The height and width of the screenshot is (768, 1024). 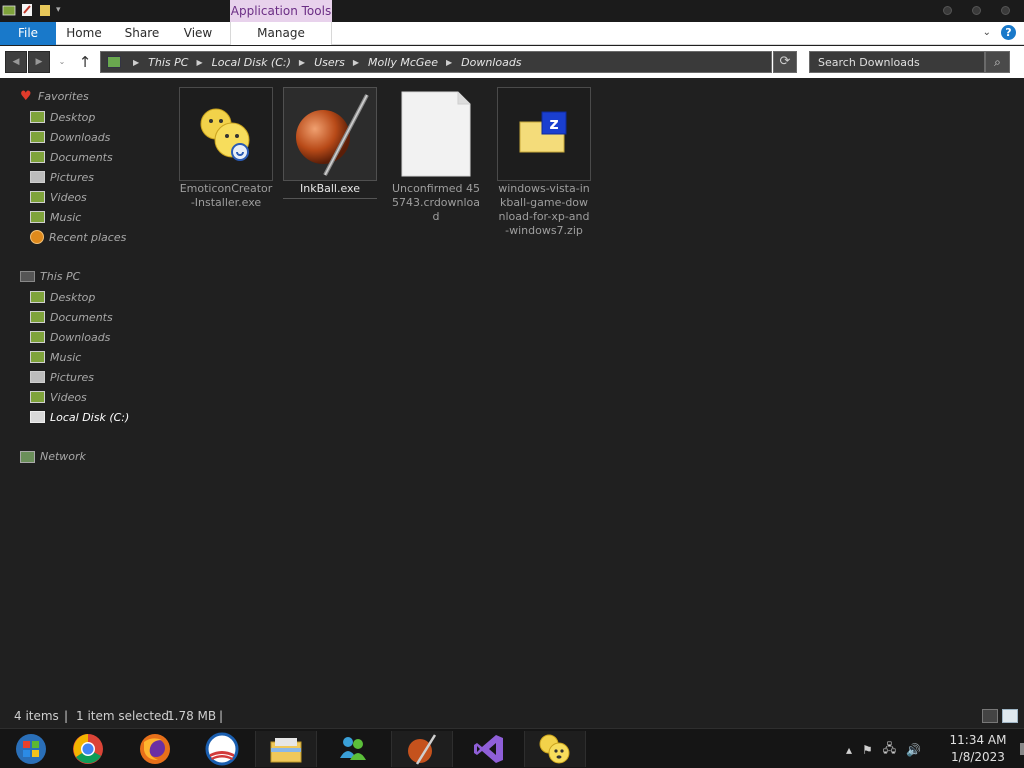 What do you see at coordinates (142, 33) in the screenshot?
I see `tab-share: Share` at bounding box center [142, 33].